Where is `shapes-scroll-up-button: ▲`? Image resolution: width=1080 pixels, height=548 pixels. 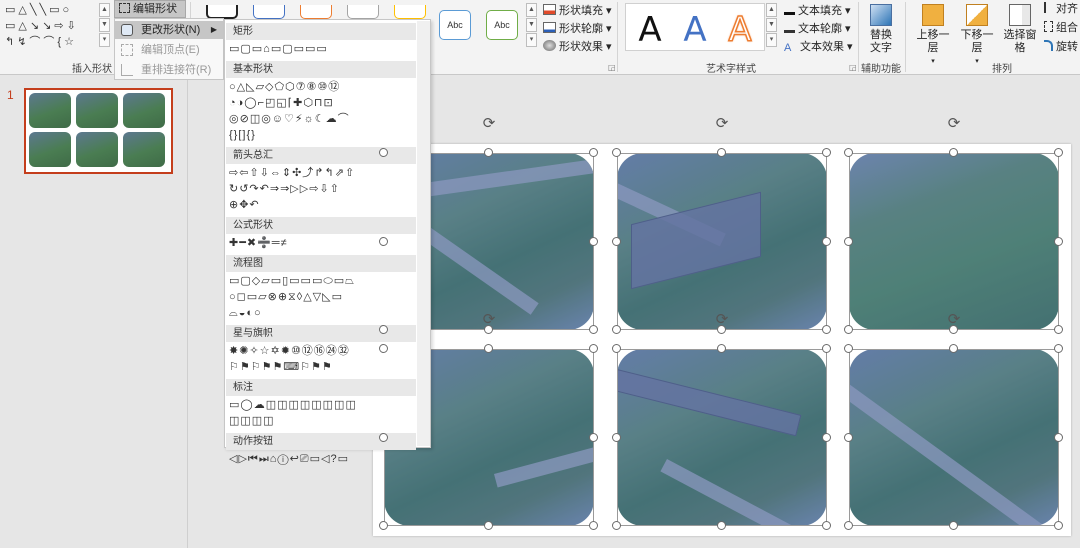
shapes-scroll-up-button: ▲ is located at coordinates (104, 10).